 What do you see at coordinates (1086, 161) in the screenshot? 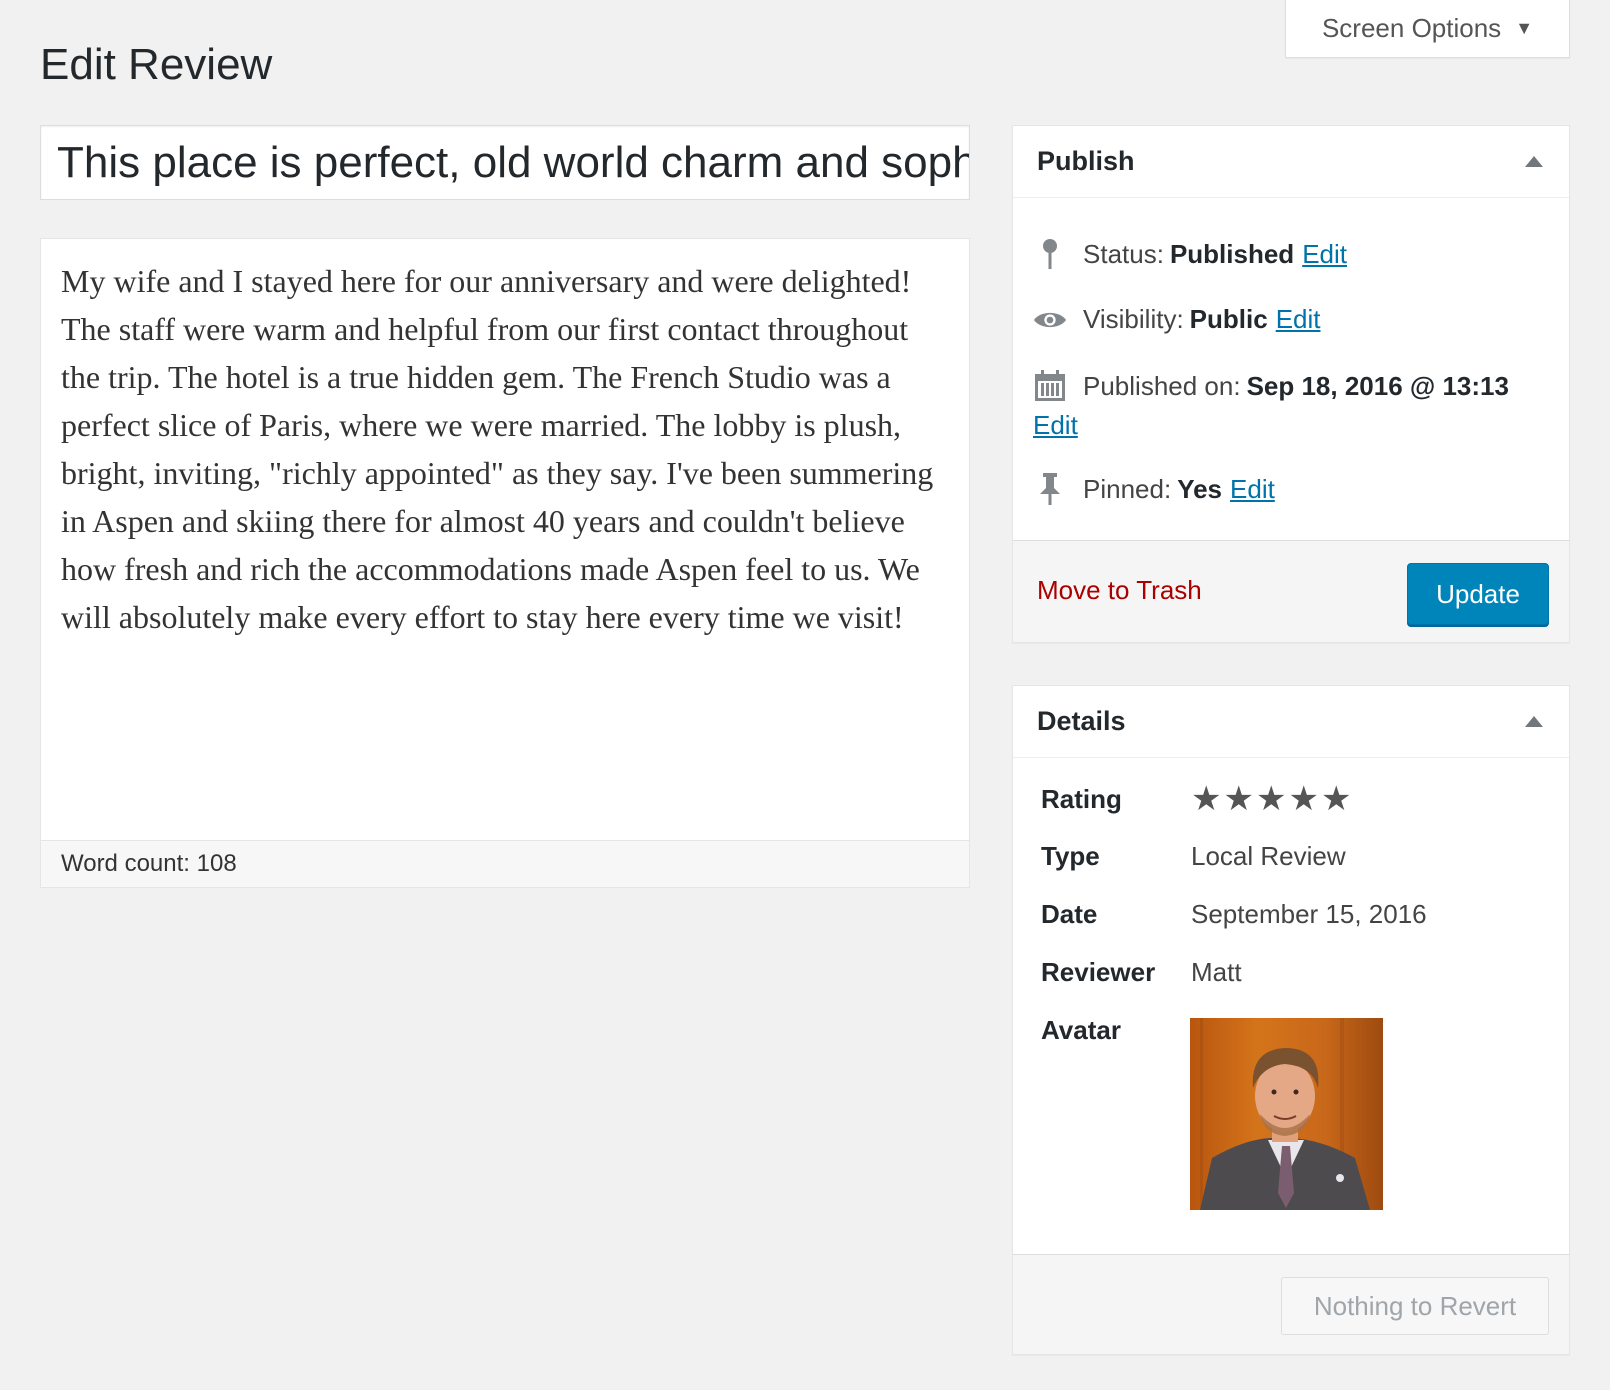
I see `publish-box-title: Publish` at bounding box center [1086, 161].